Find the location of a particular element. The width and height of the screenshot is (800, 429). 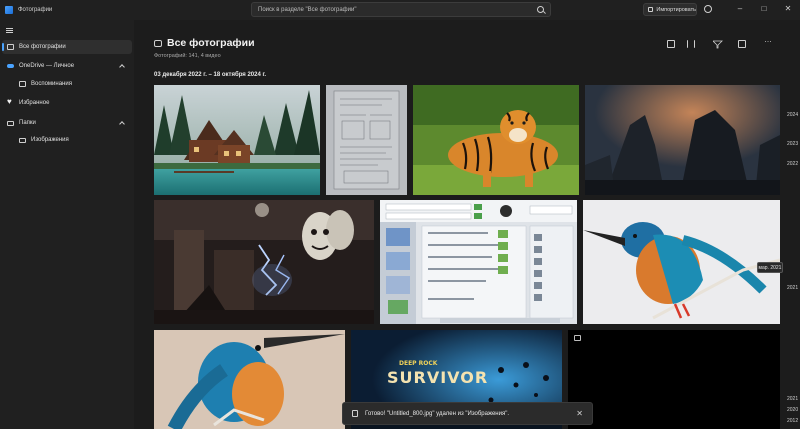

game-logo-small-text: DEEP ROCK is located at coordinates (418, 363).